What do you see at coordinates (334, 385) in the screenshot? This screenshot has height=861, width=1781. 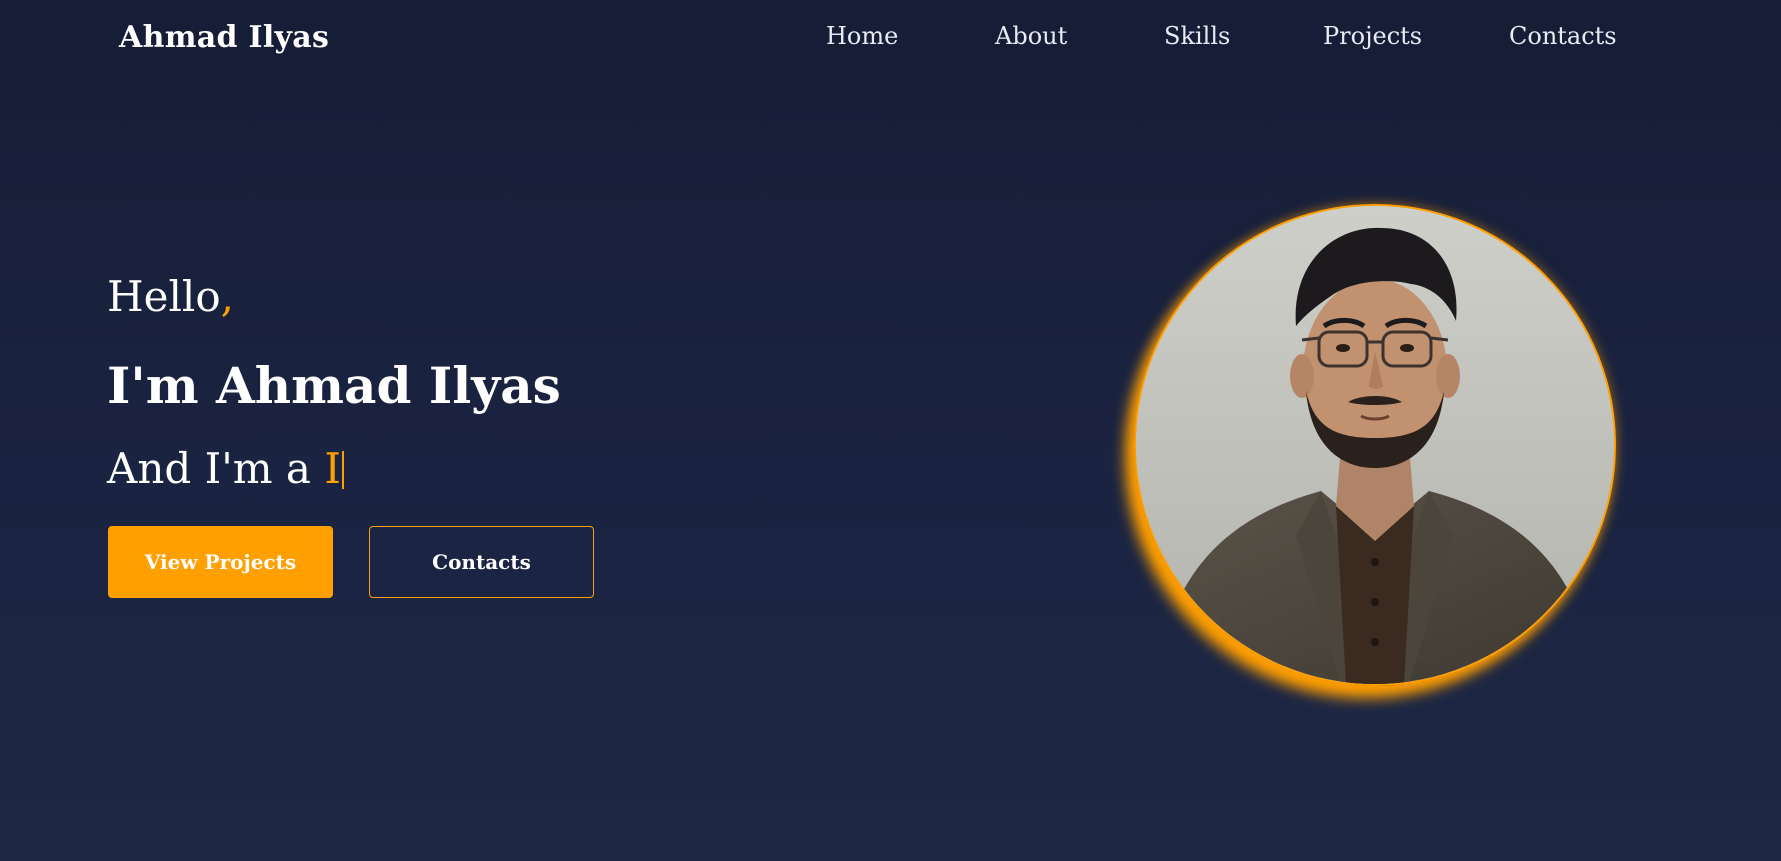 I see `hero-name: I'm Ahmad Ilyas` at bounding box center [334, 385].